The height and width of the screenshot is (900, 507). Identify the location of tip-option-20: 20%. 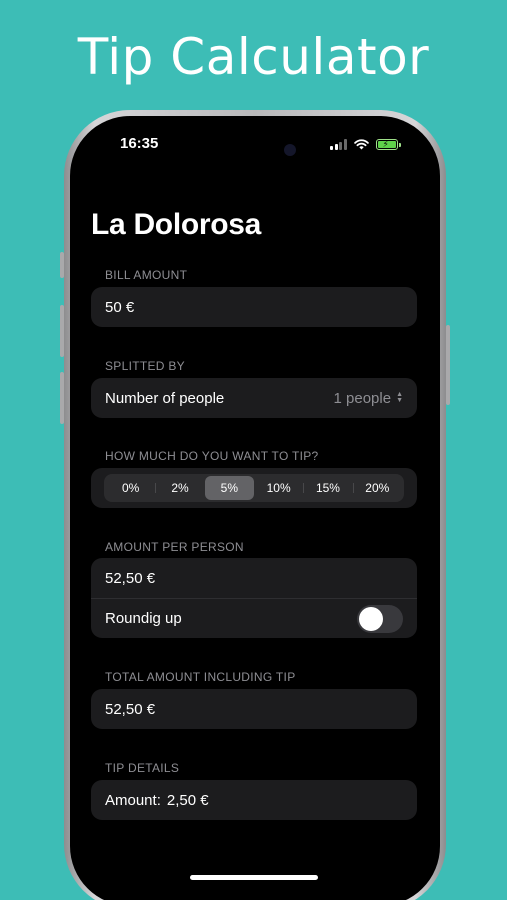
(377, 488).